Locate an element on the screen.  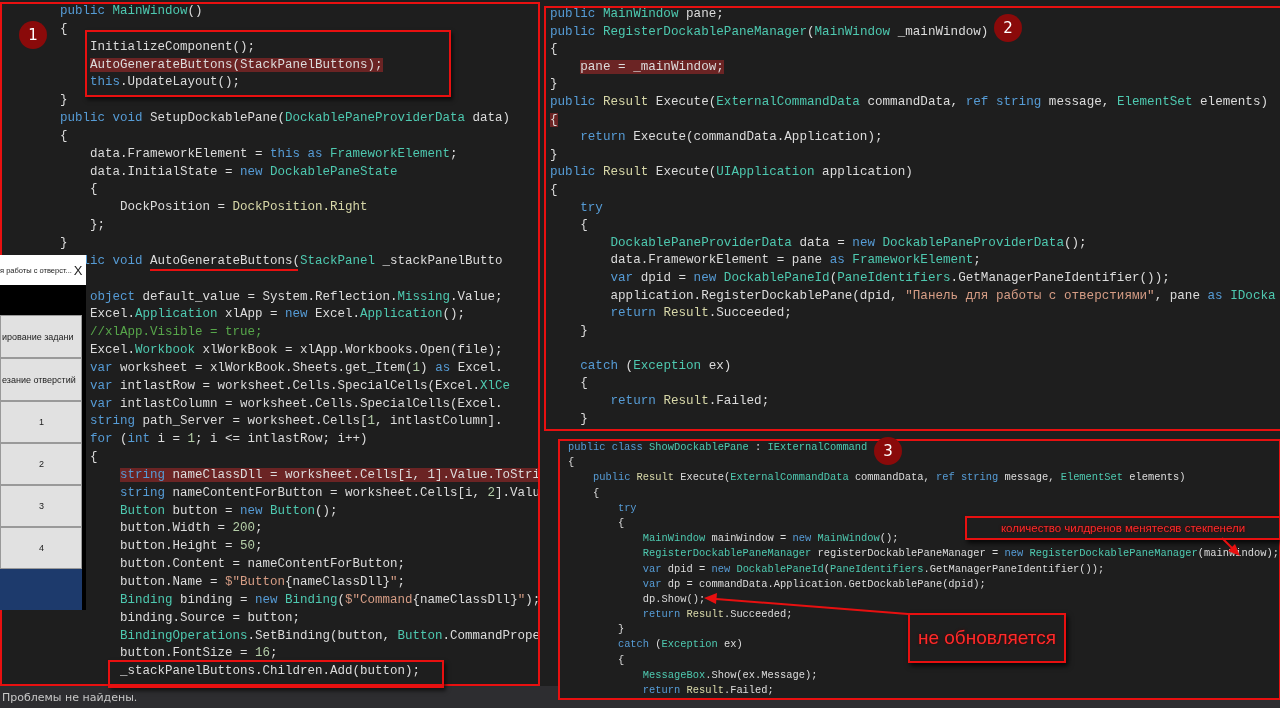
panel-button: ирование задани is located at coordinates (41, 336).